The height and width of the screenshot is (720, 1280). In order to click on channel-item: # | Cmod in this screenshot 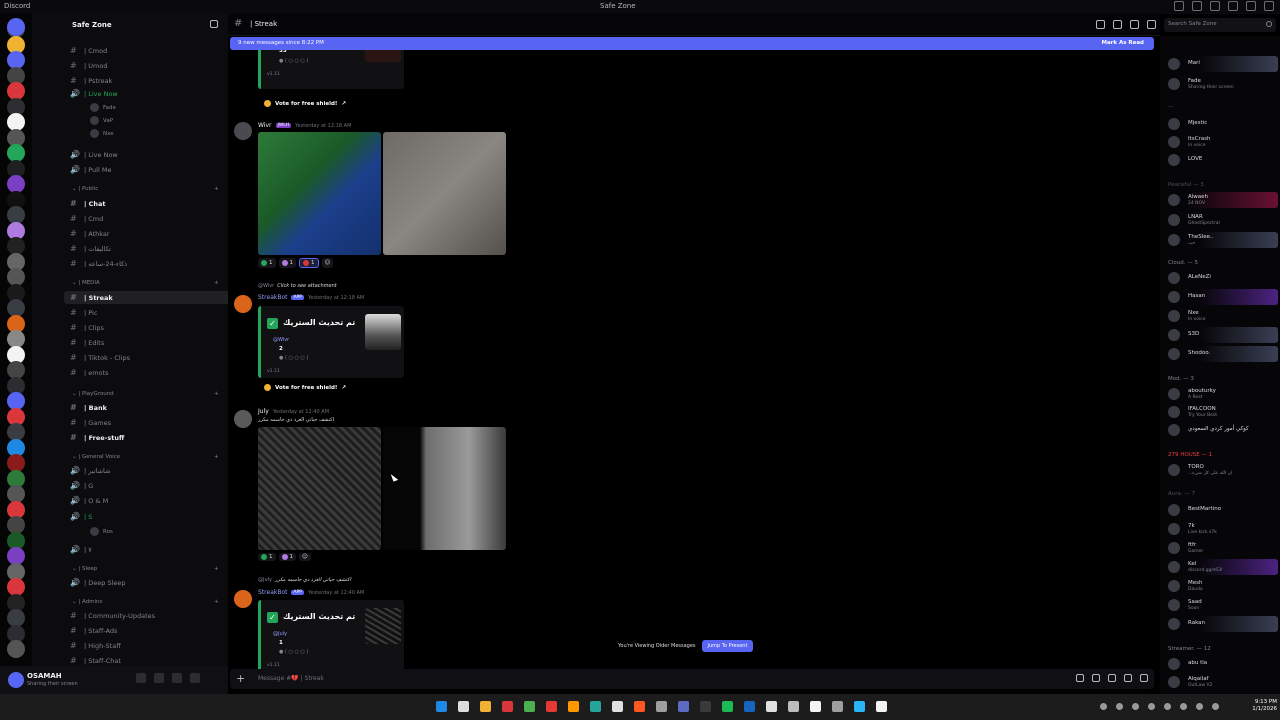, I will do `click(88, 50)`.